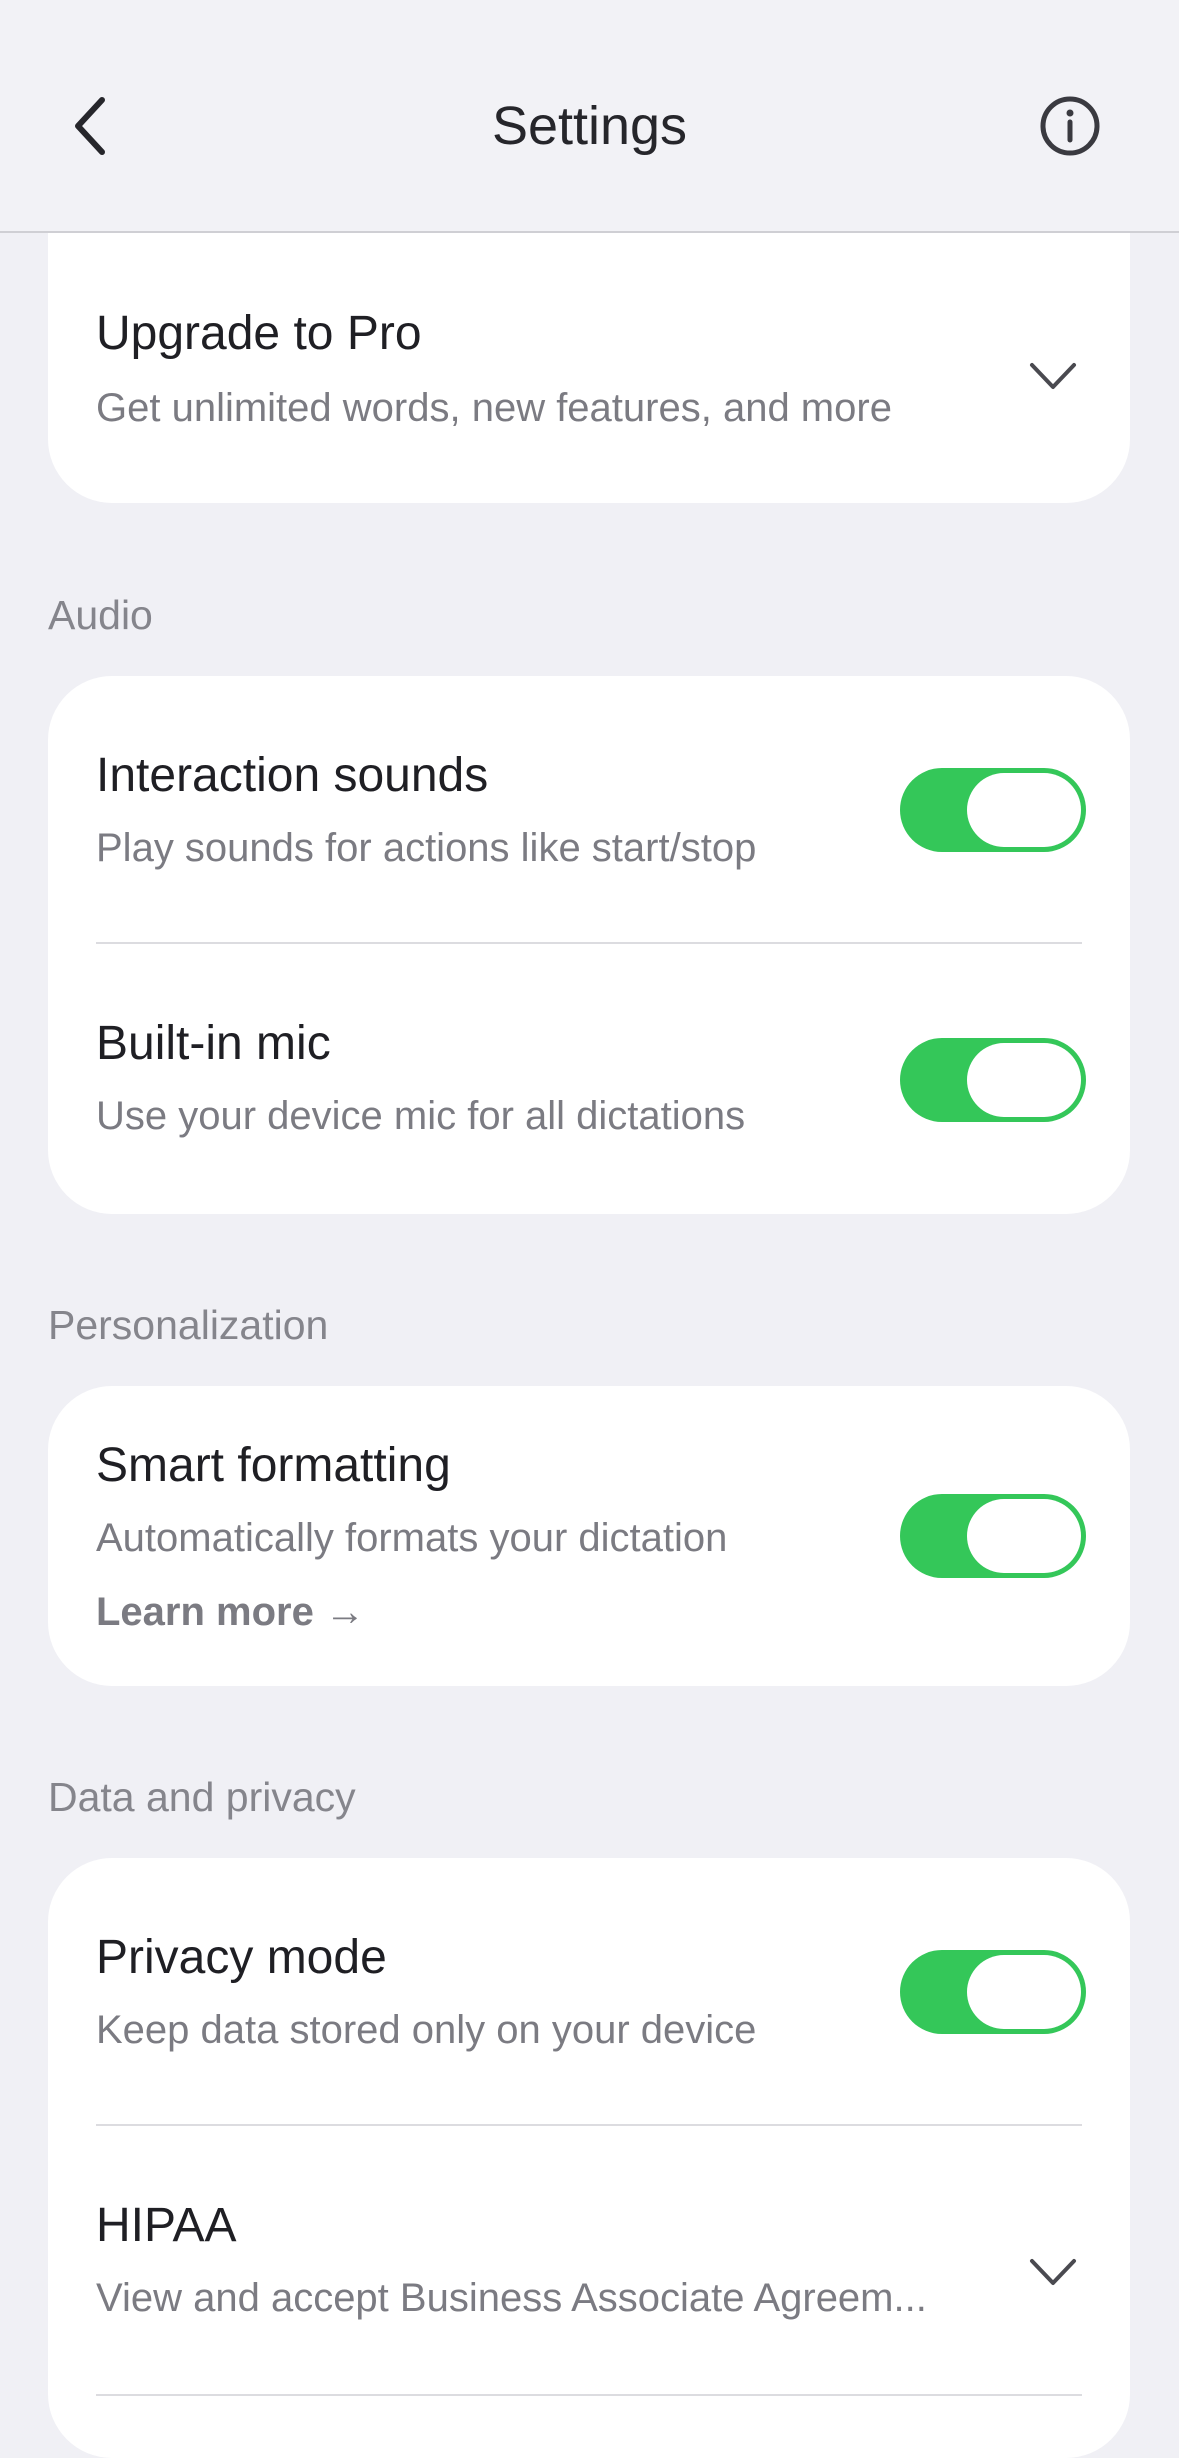  What do you see at coordinates (230, 1612) in the screenshot?
I see `learn-more-link: Learn more →` at bounding box center [230, 1612].